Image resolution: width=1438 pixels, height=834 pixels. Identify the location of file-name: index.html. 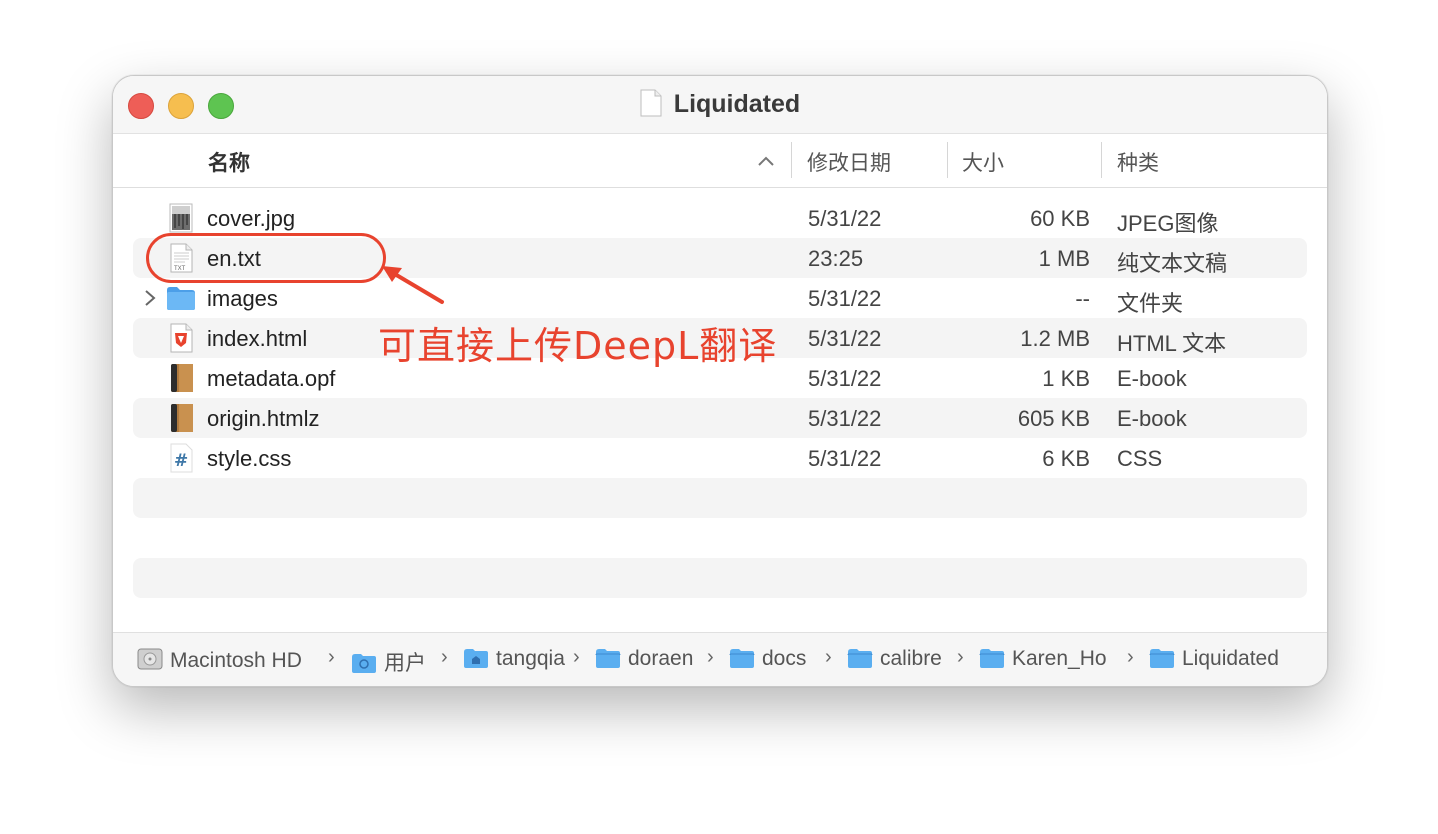
(257, 338).